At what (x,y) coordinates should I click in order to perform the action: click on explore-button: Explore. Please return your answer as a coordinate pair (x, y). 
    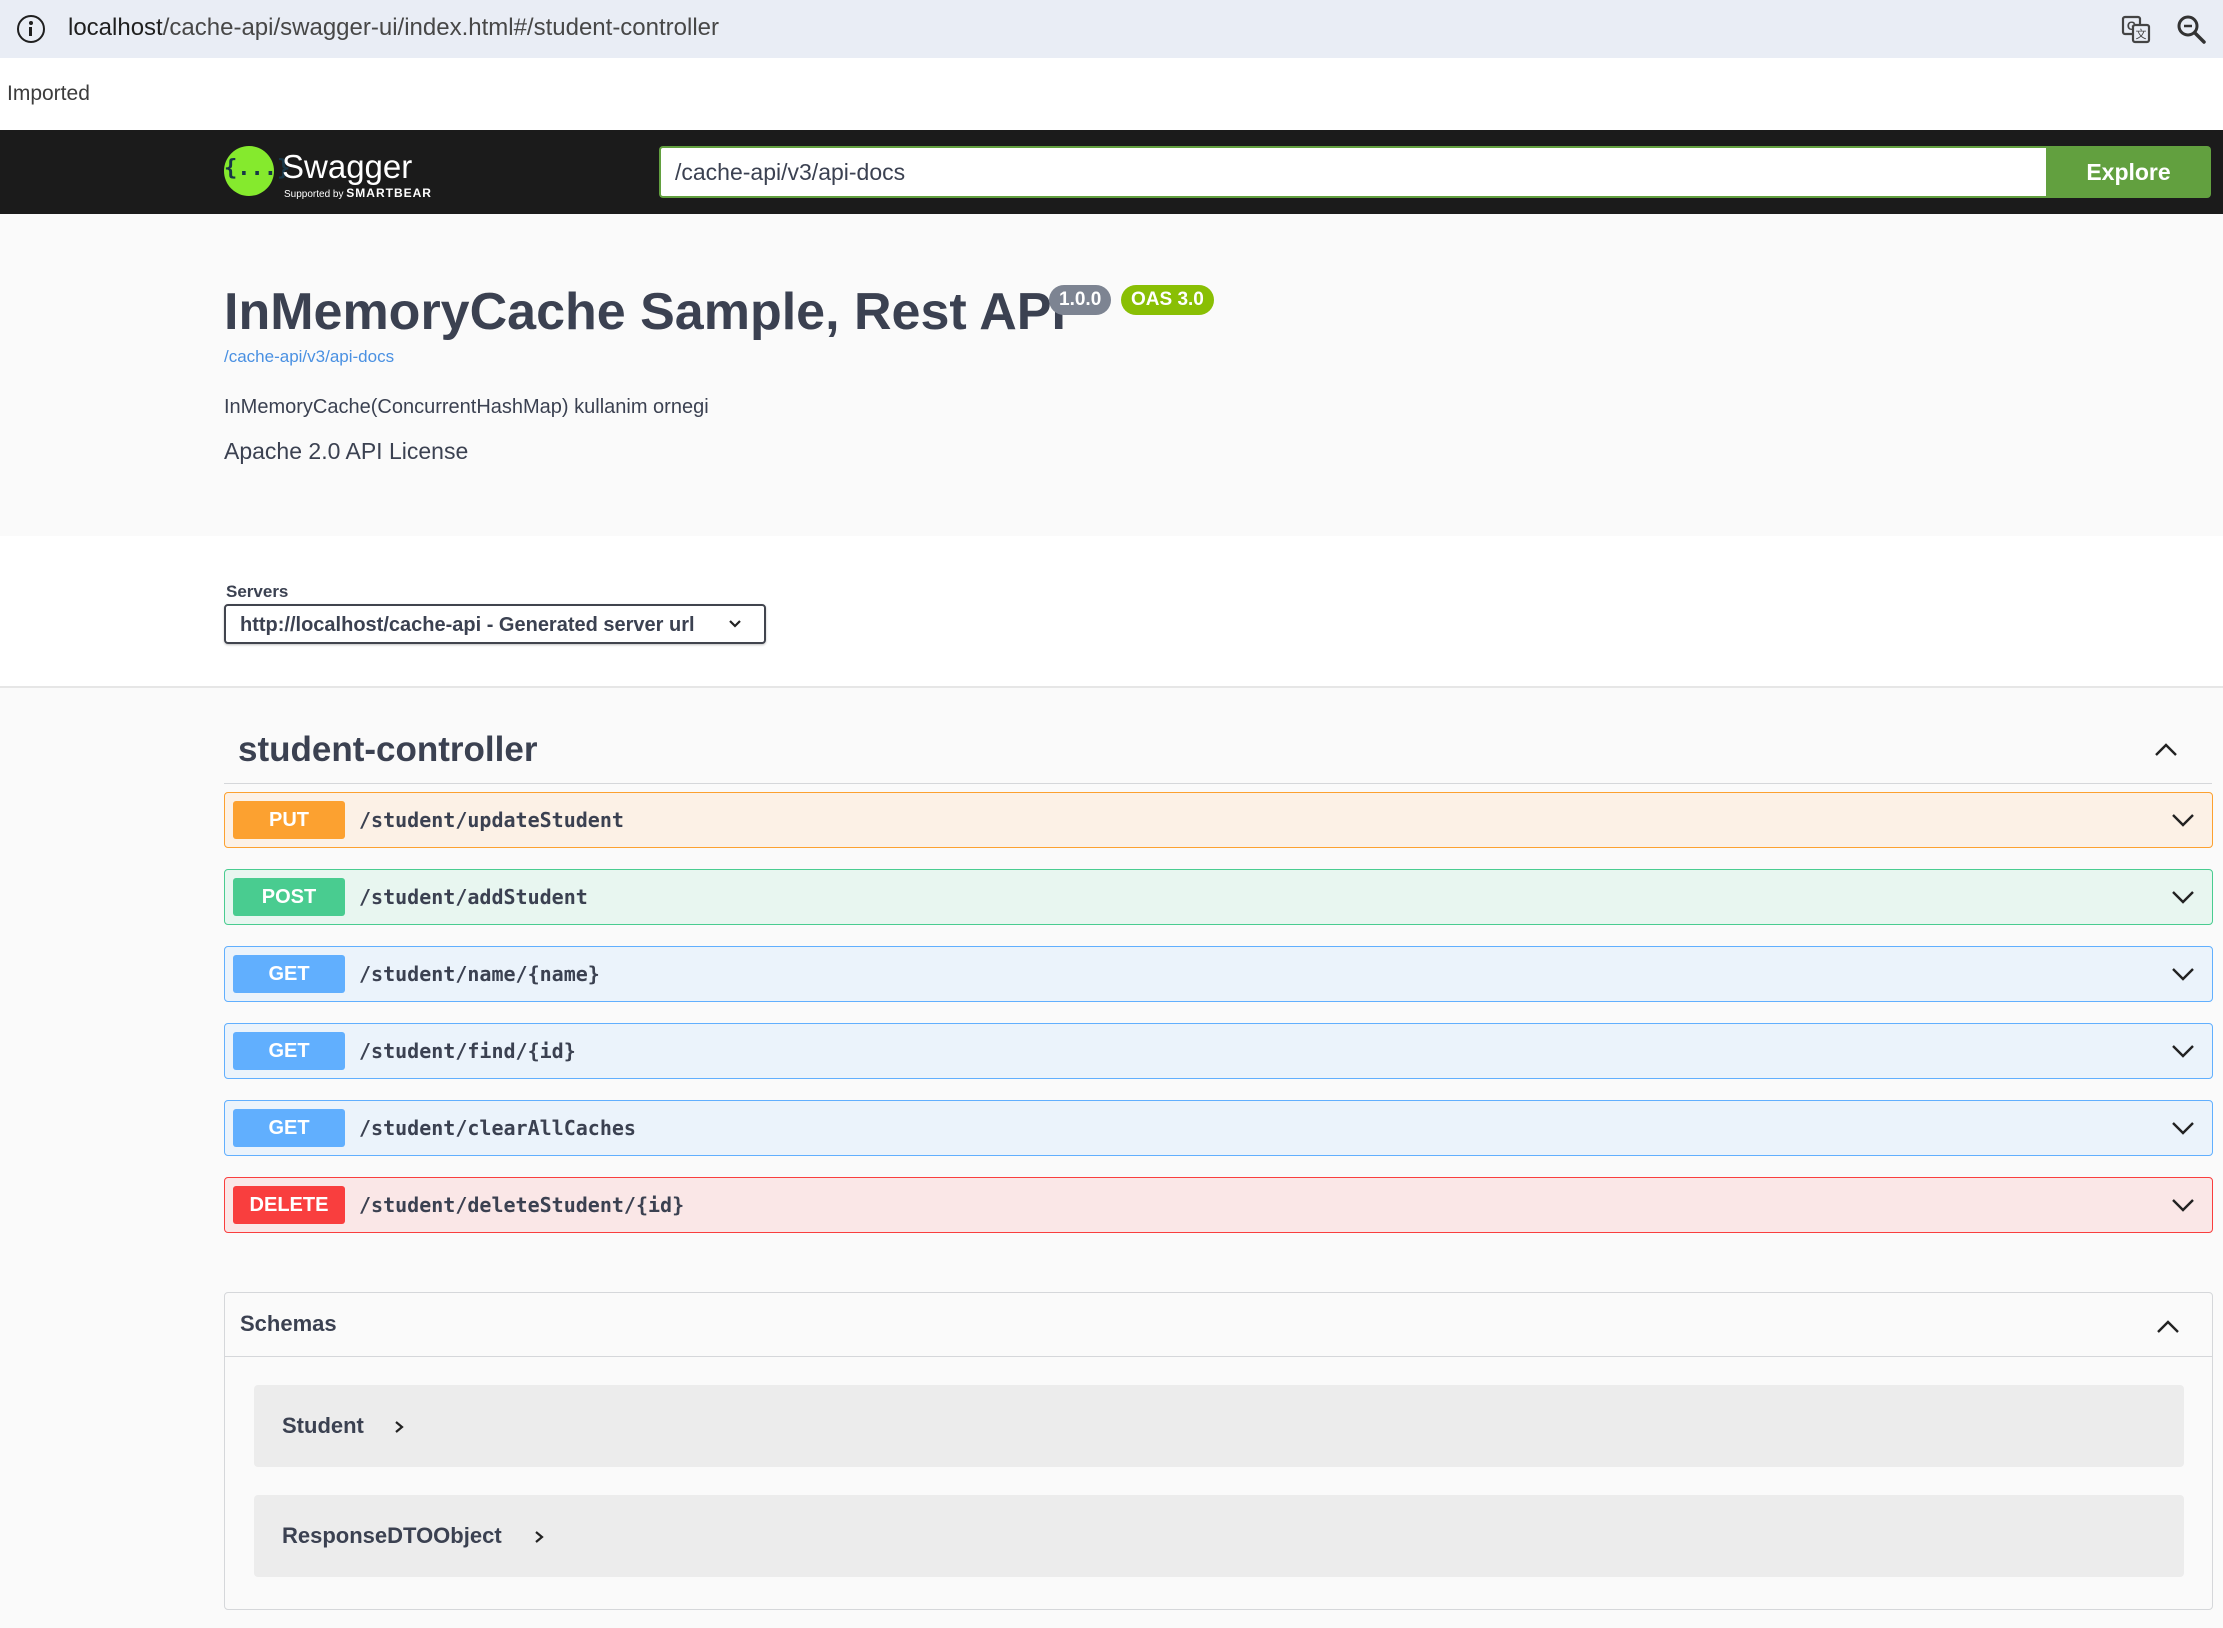
    Looking at the image, I should click on (2128, 172).